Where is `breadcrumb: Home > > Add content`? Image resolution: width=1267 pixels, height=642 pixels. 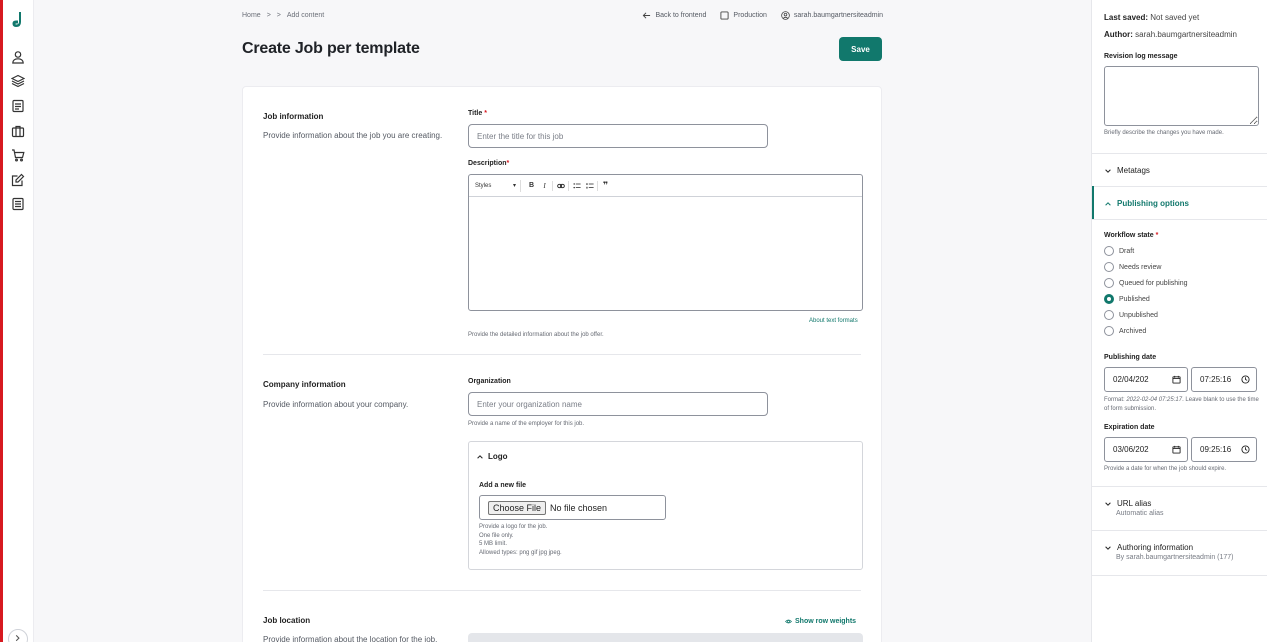
breadcrumb: Home > > Add content is located at coordinates (283, 15).